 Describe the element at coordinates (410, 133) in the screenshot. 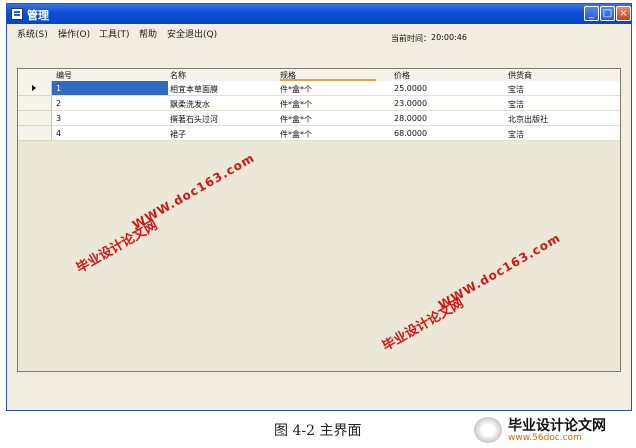

I see `cell-price: 68.0000` at that location.